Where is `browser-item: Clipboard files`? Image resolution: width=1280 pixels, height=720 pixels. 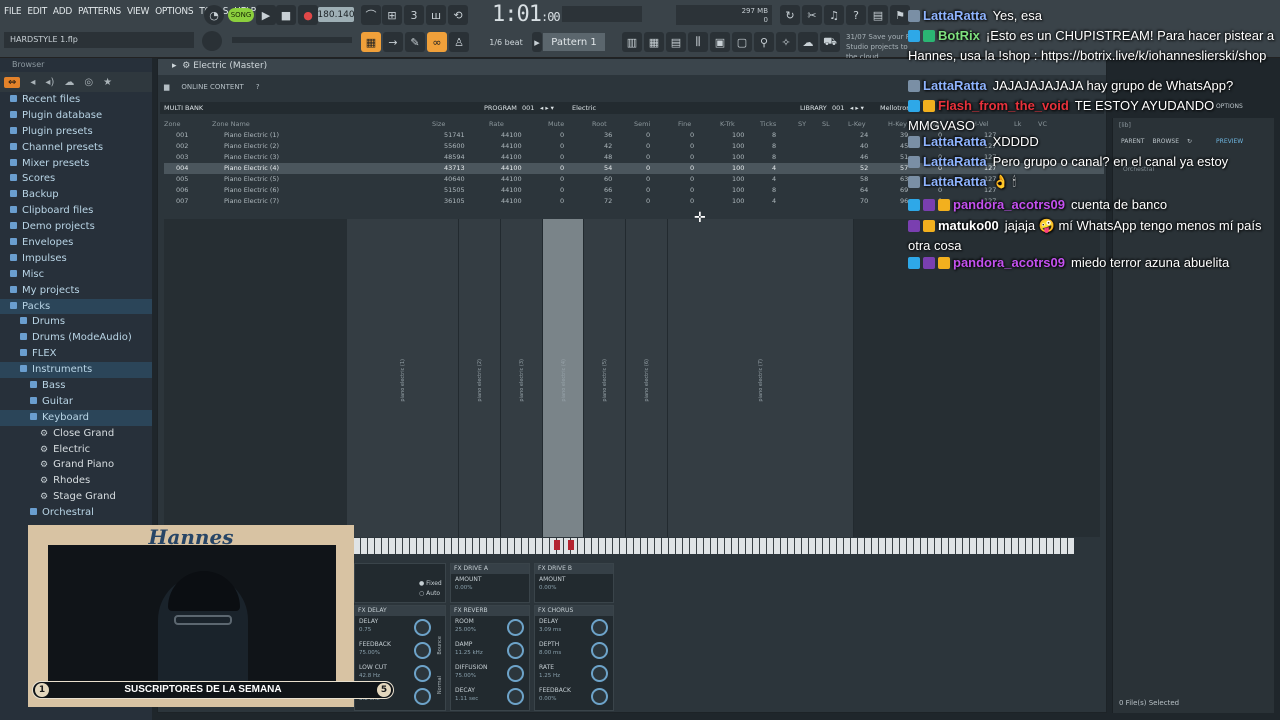 browser-item: Clipboard files is located at coordinates (76, 211).